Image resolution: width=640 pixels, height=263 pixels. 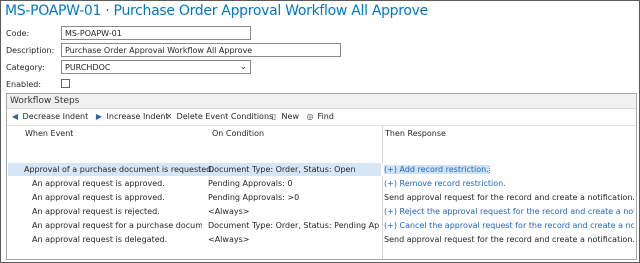 I want to click on workflow-steps-title: Workflow Steps, so click(x=45, y=101).